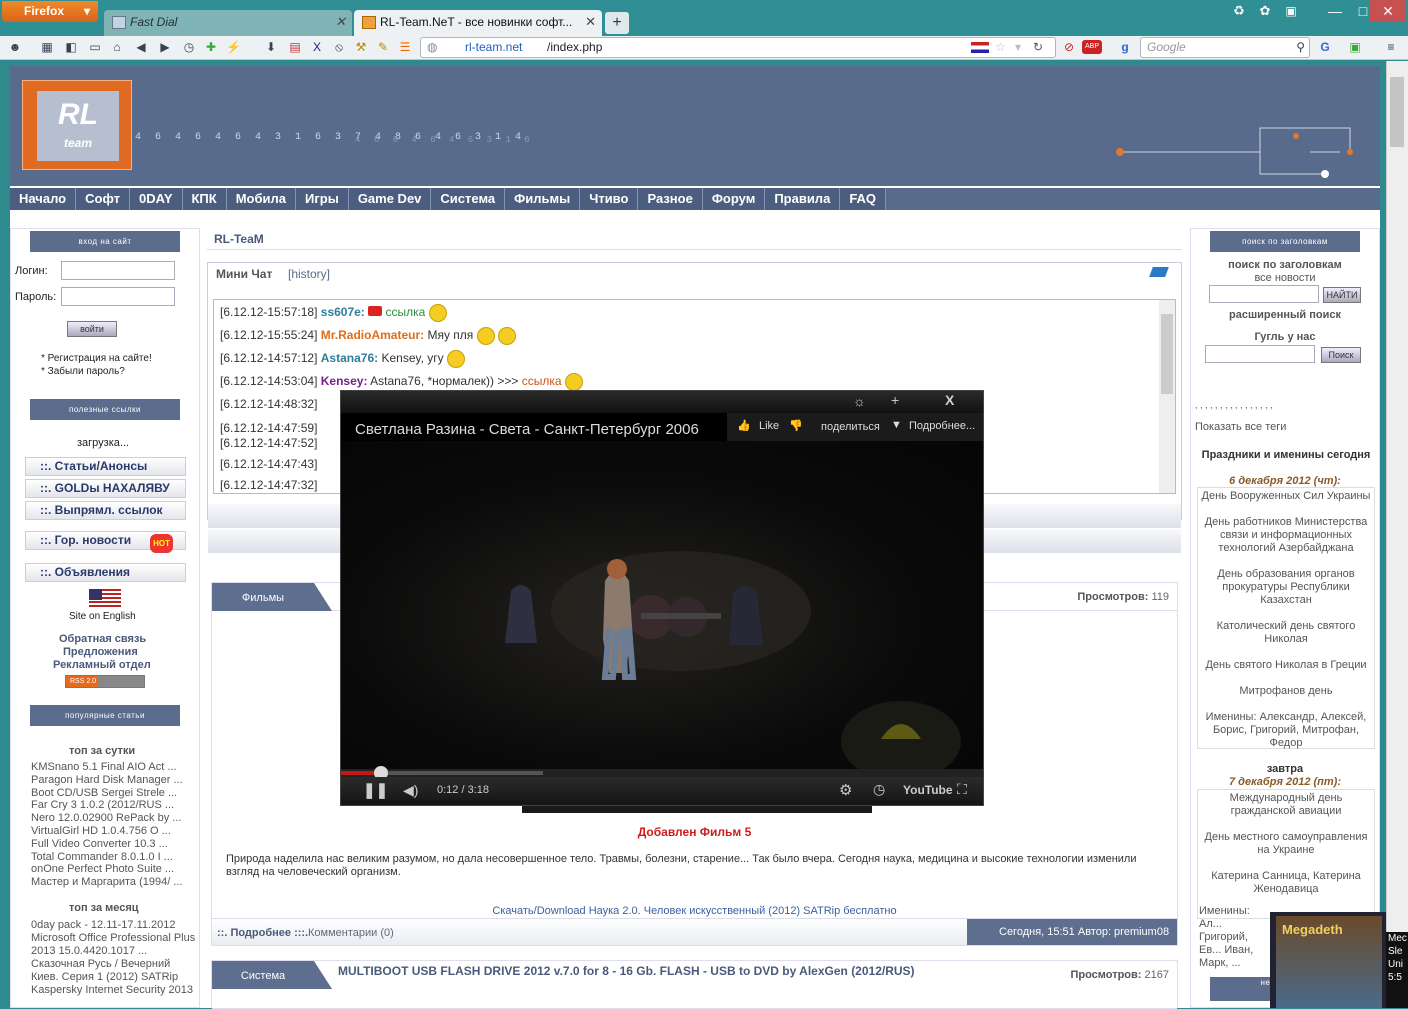 The height and width of the screenshot is (1009, 1408). I want to click on rss-icon: ☰, so click(405, 47).